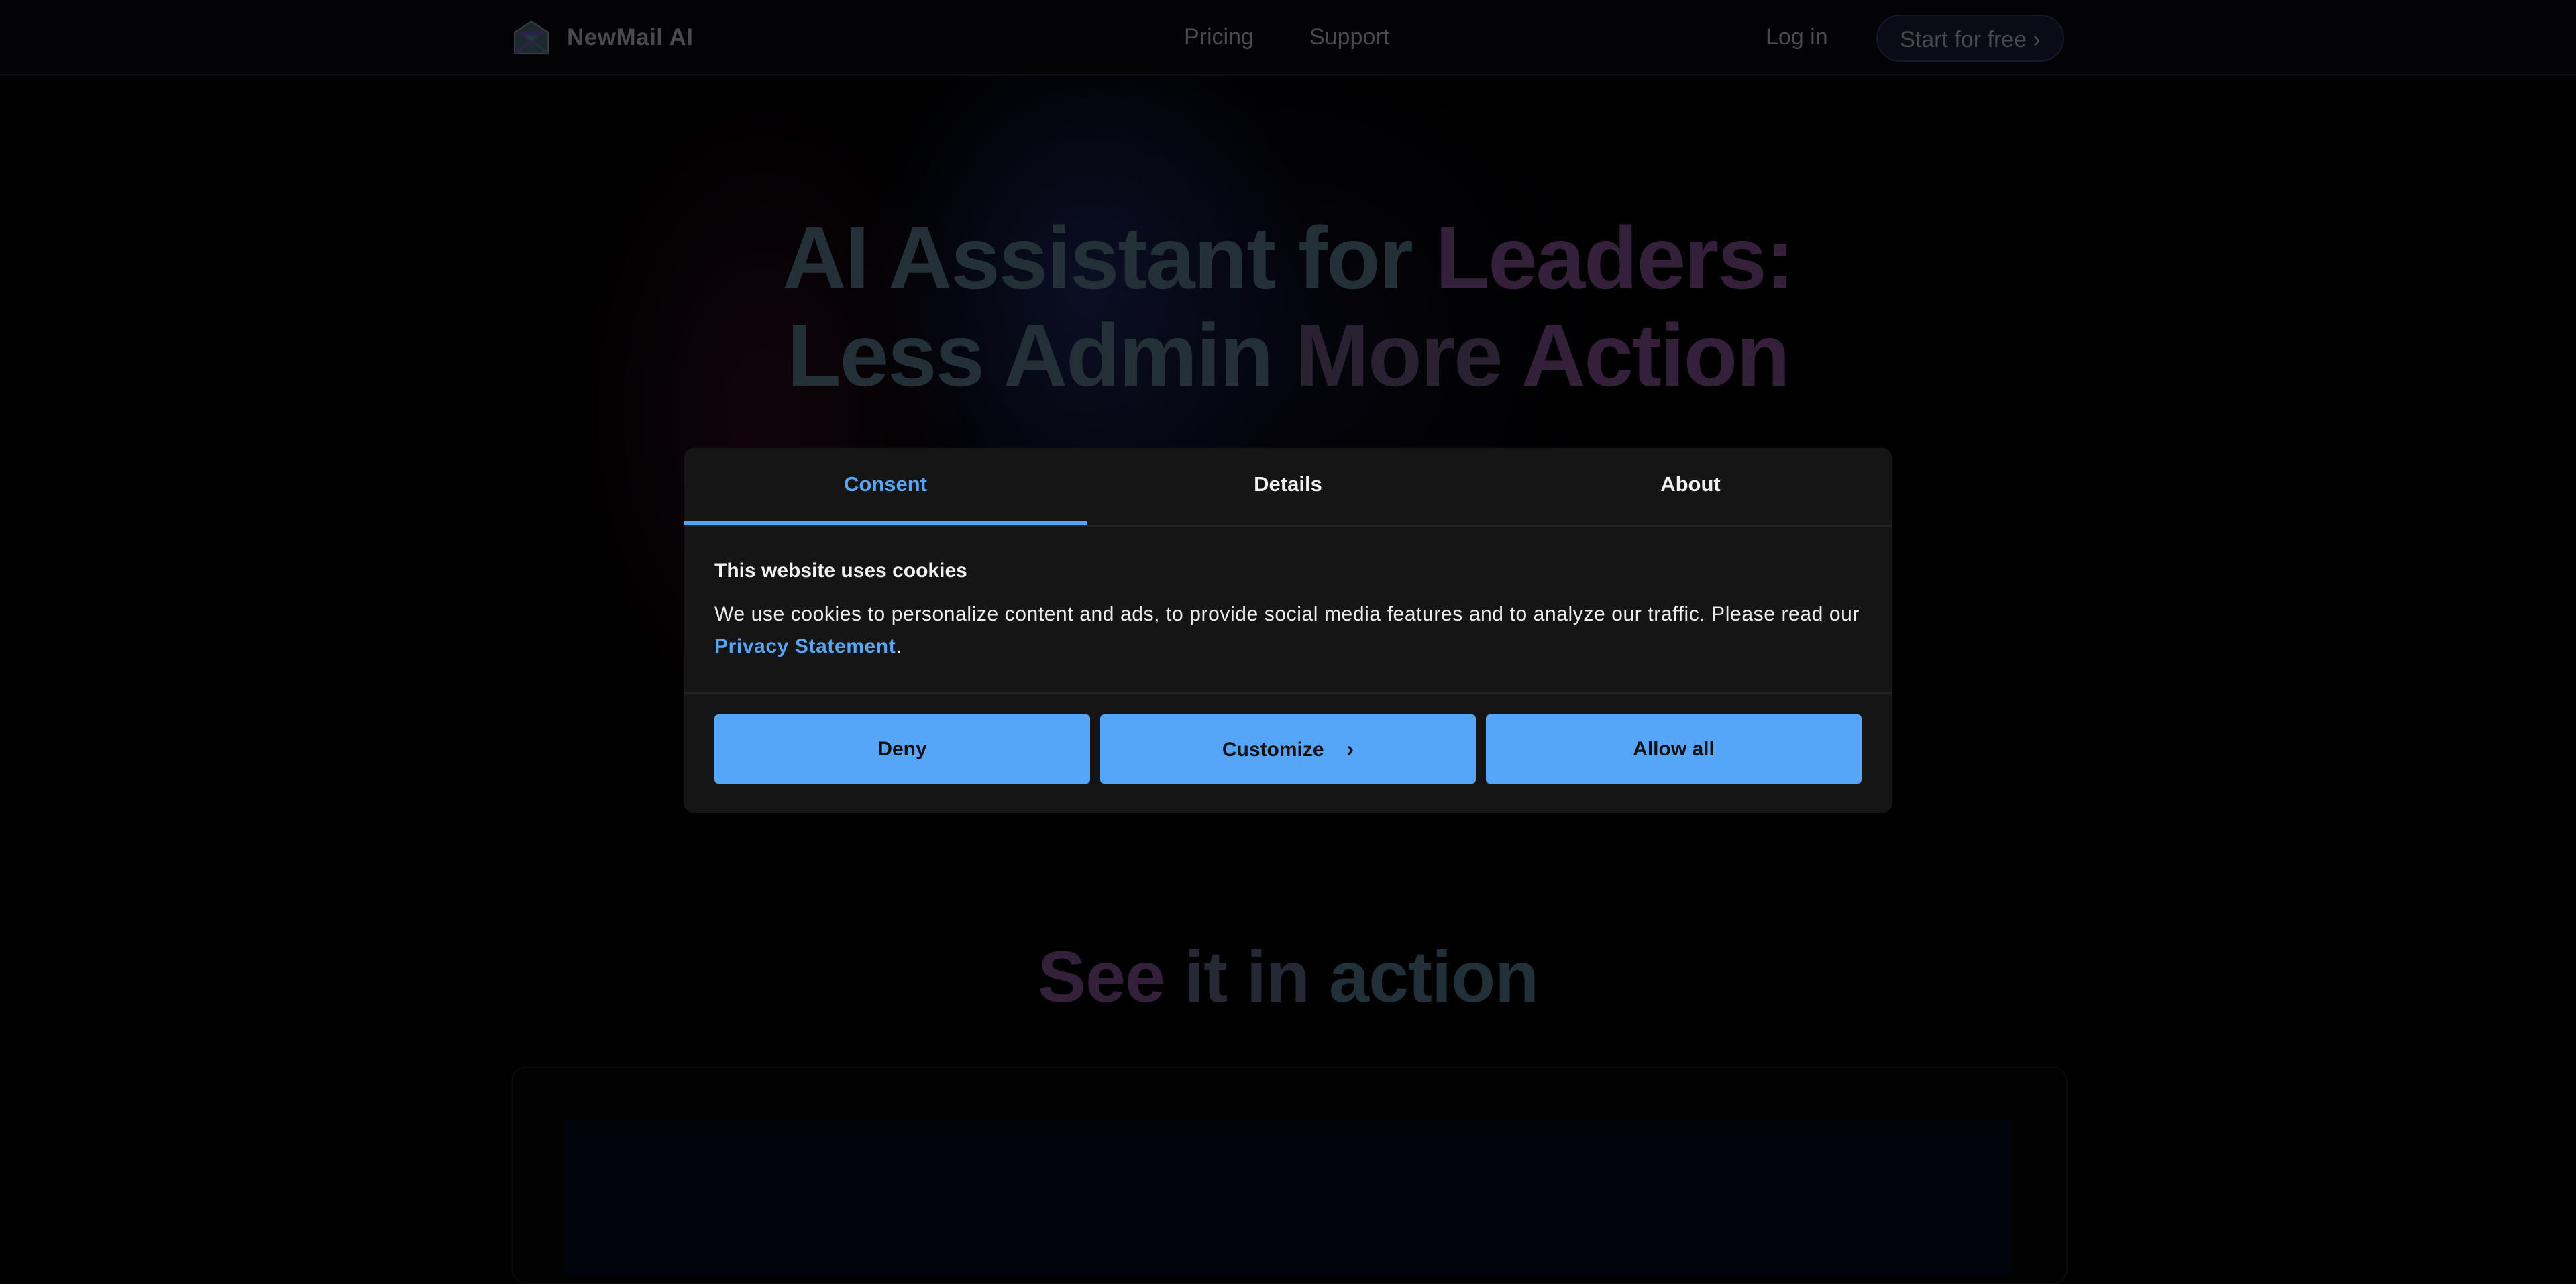 This screenshot has width=2576, height=1284. Describe the element at coordinates (1350, 749) in the screenshot. I see `chevron-right-icon: ›` at that location.